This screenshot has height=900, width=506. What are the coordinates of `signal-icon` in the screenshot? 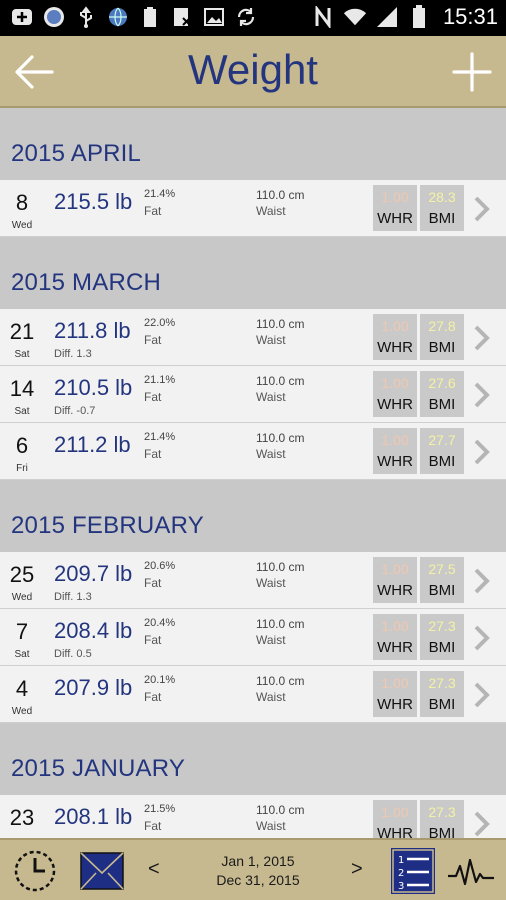 It's located at (387, 17).